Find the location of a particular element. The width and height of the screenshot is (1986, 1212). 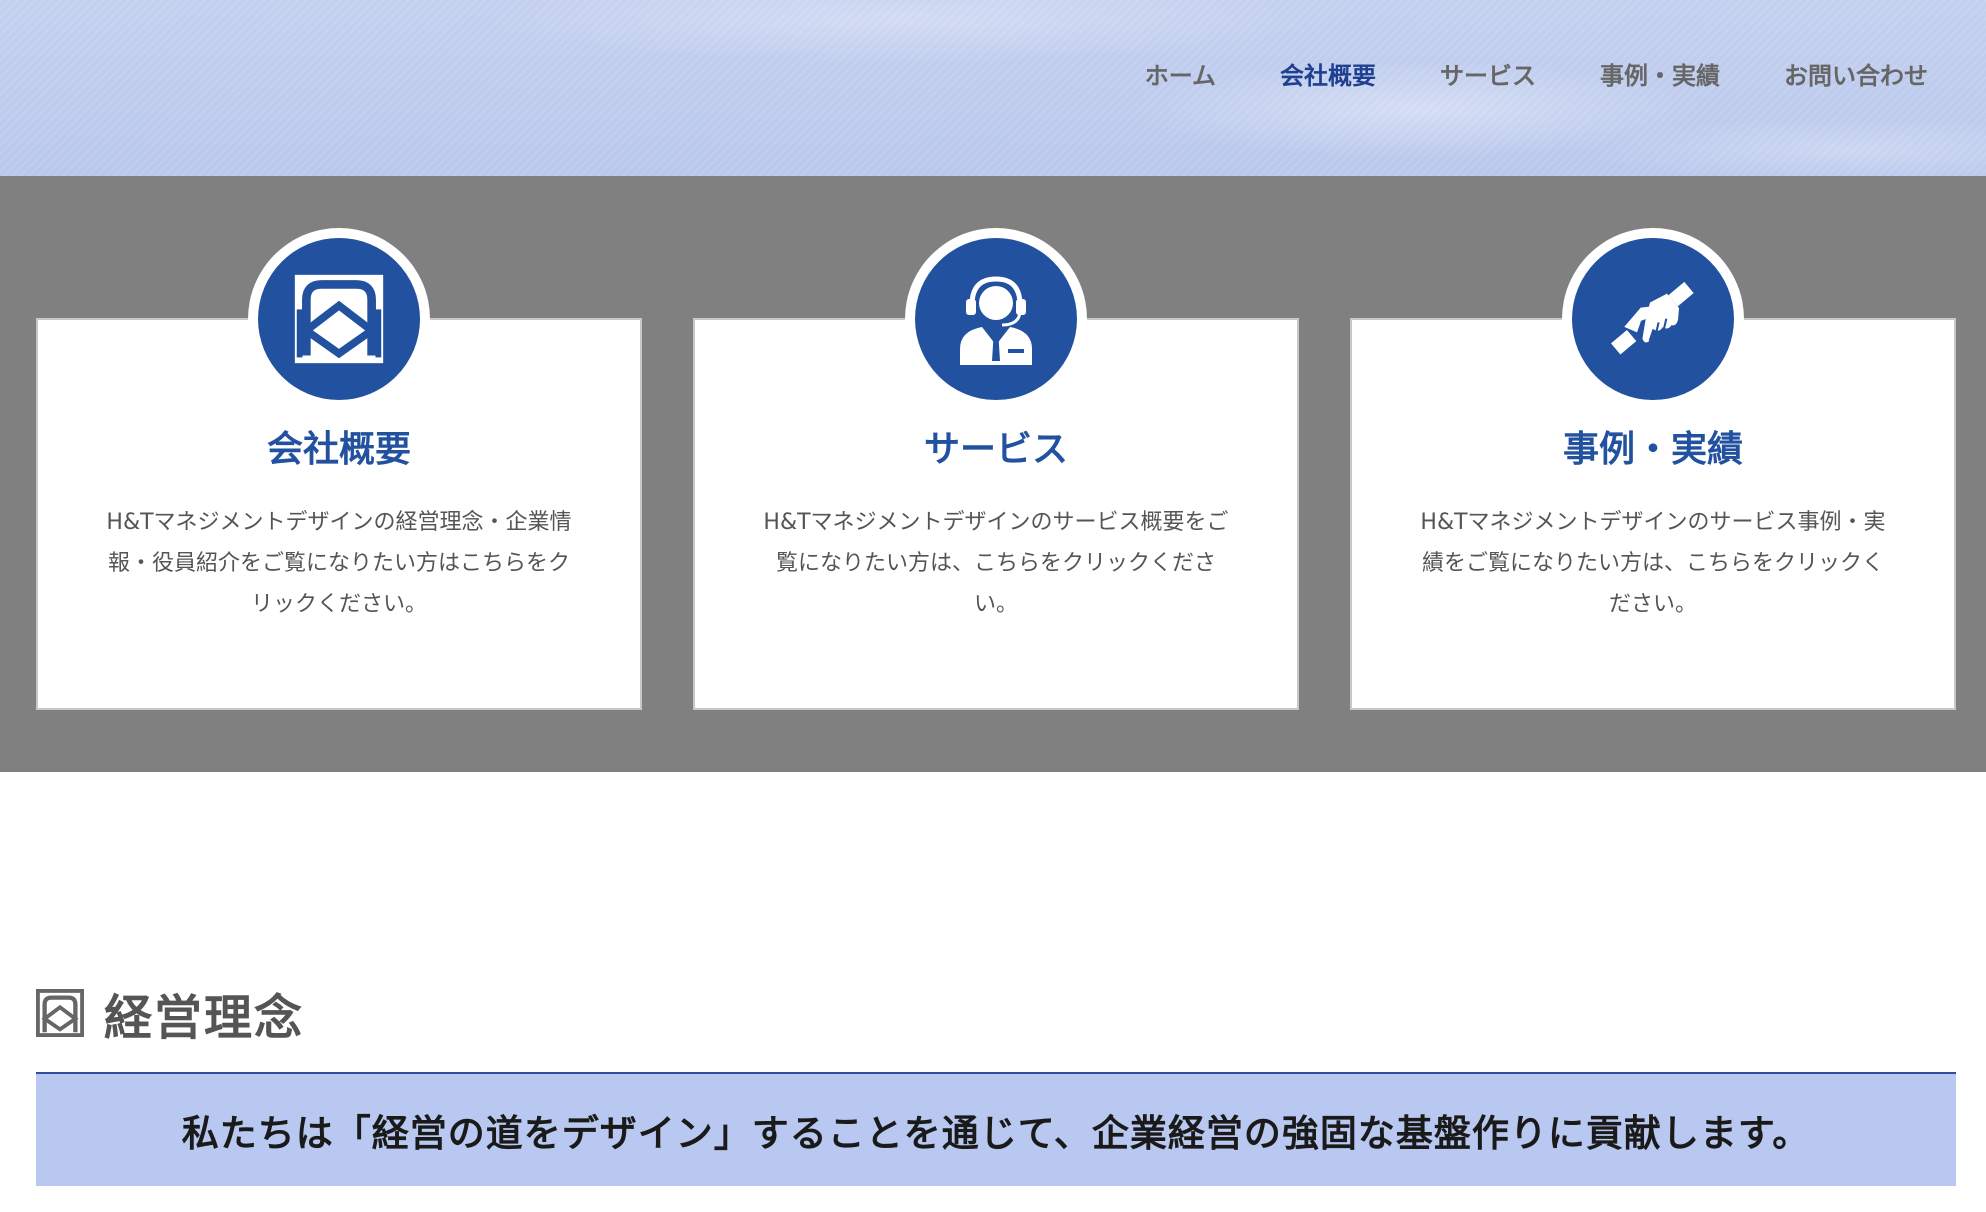

site-header: ホーム 会社概要 サービス 事例・実績 お問い合わせ is located at coordinates (993, 88).